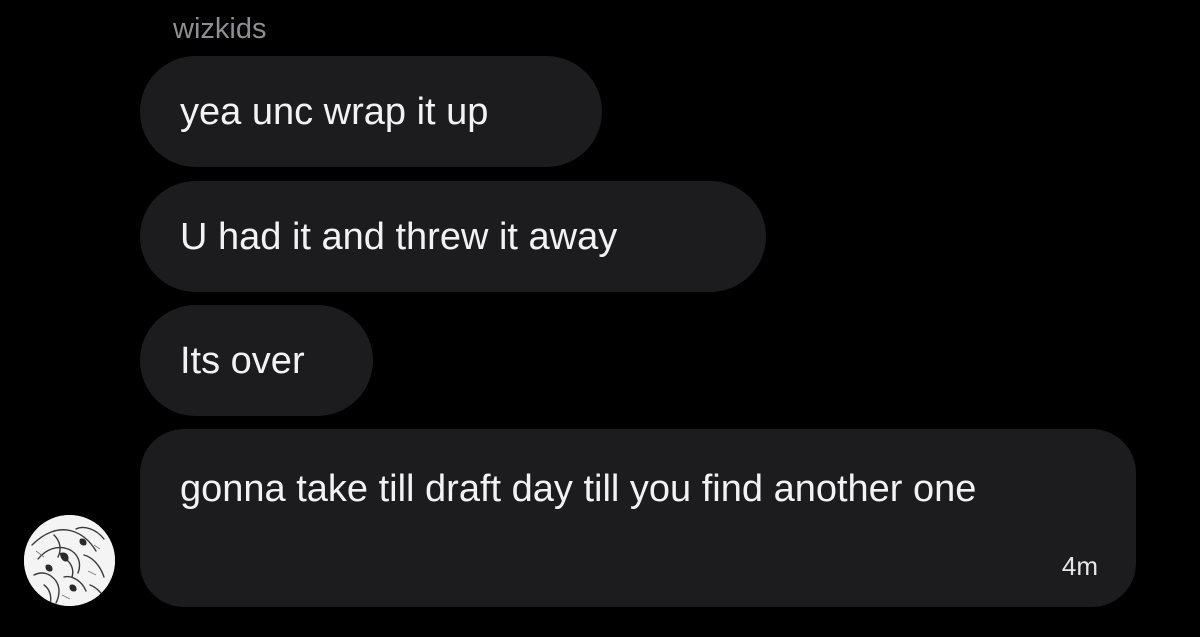  I want to click on message-bubble: U had it and threw it away, so click(453, 236).